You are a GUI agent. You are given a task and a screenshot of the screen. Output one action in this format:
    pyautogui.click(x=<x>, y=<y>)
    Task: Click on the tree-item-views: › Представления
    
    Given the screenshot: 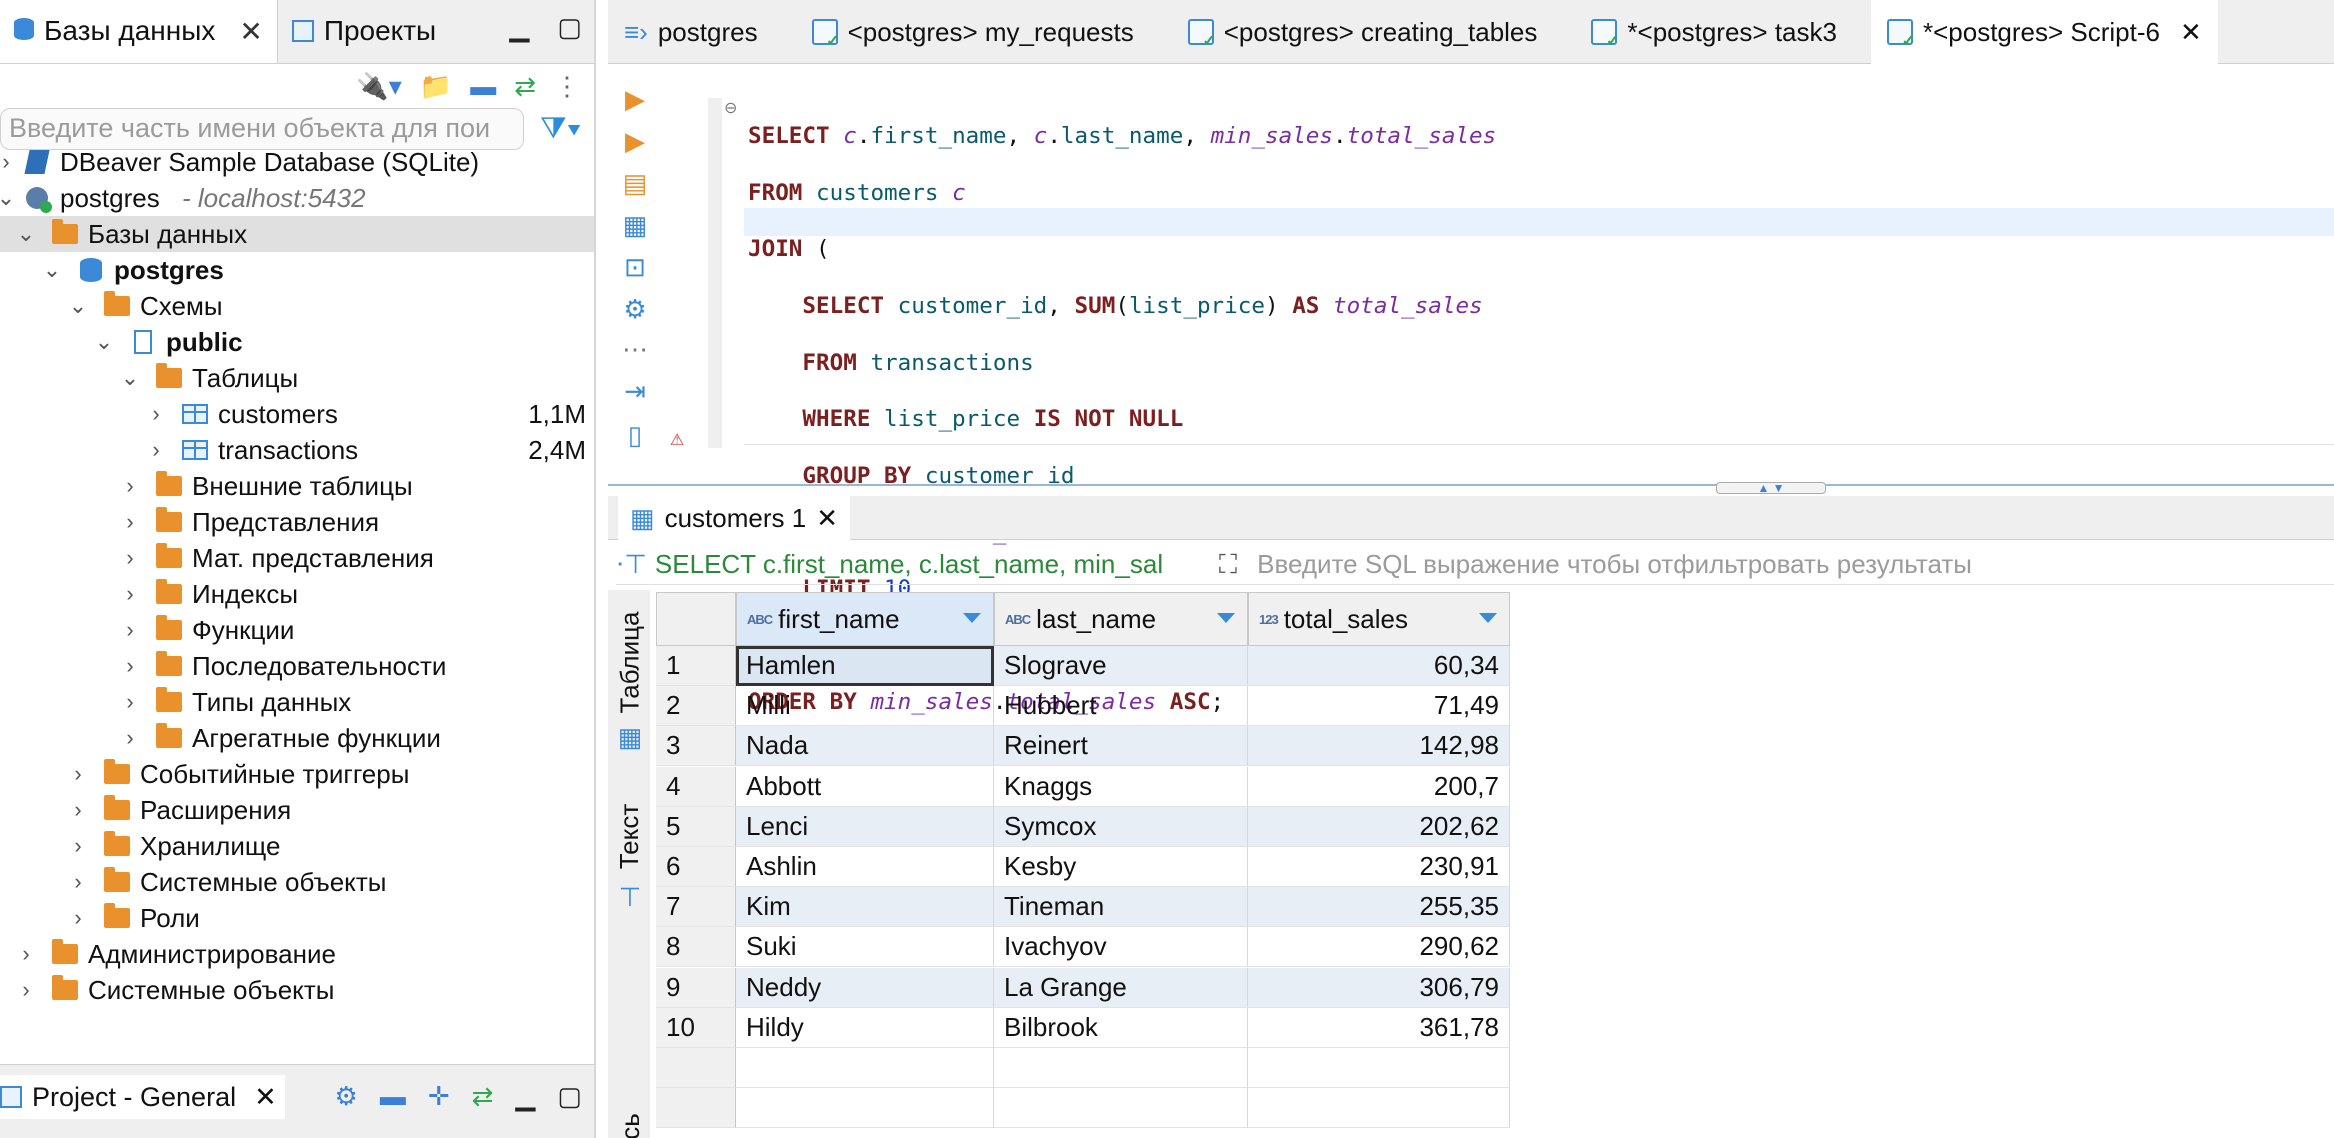 What is the action you would take?
    pyautogui.click(x=297, y=522)
    